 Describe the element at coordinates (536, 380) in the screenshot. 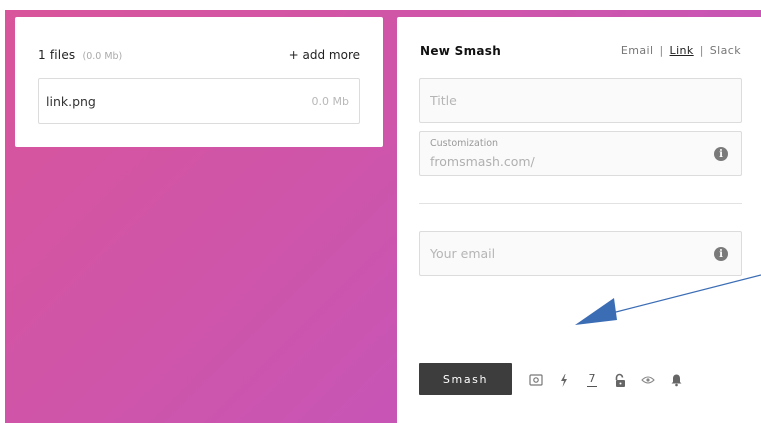

I see `camera-icon` at that location.